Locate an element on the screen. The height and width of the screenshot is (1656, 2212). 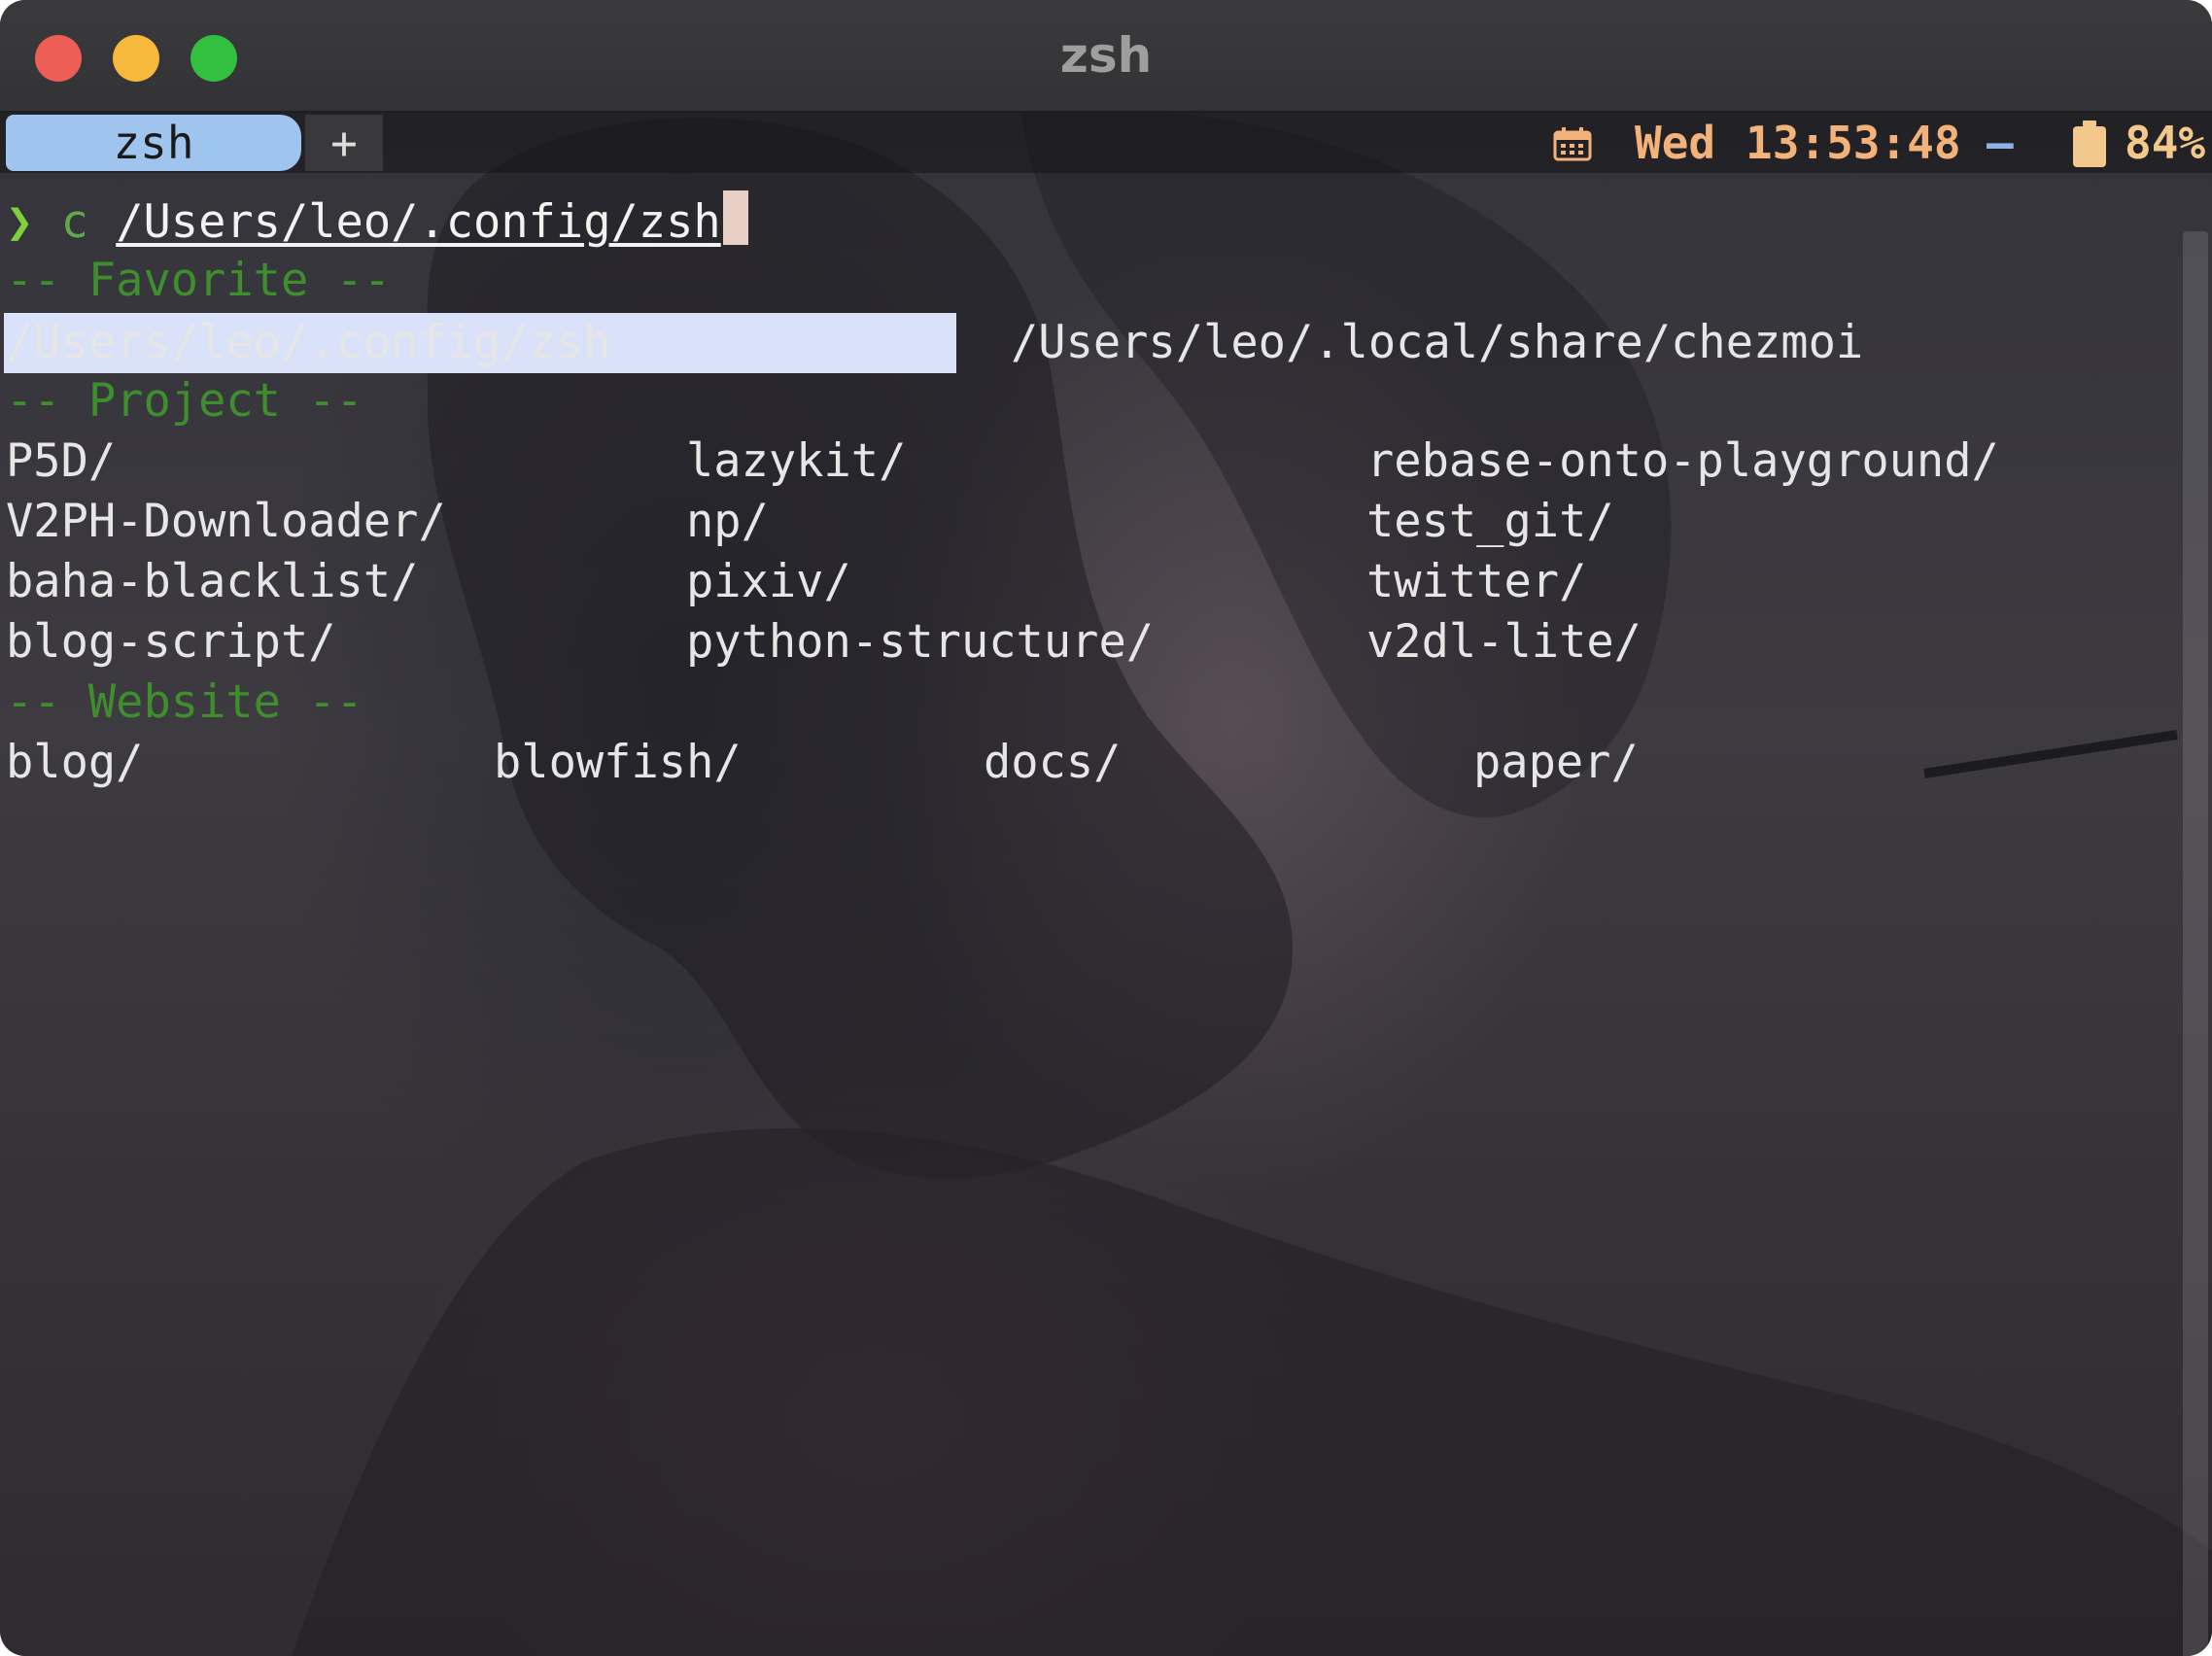
battery-icon is located at coordinates (2089, 144).